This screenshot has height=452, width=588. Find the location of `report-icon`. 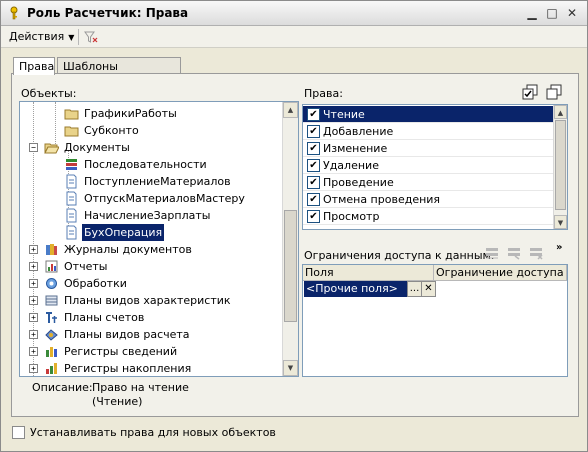

report-icon is located at coordinates (51, 266).